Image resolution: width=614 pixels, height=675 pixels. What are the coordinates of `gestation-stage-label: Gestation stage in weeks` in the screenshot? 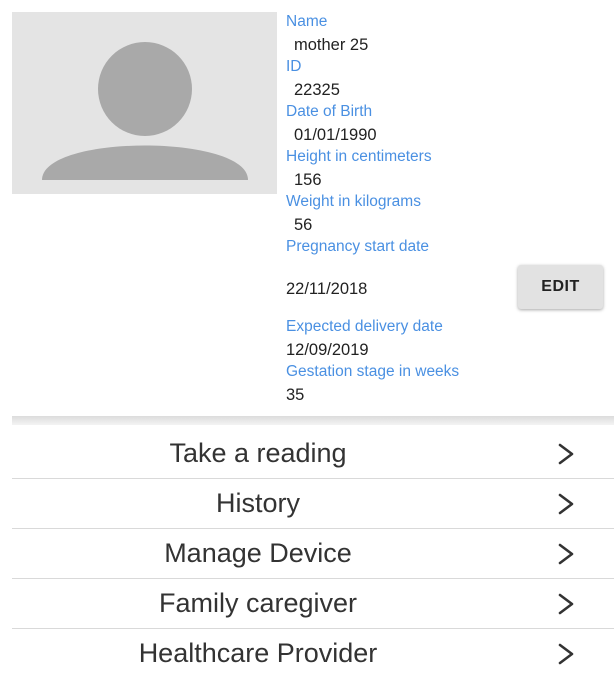 It's located at (373, 371).